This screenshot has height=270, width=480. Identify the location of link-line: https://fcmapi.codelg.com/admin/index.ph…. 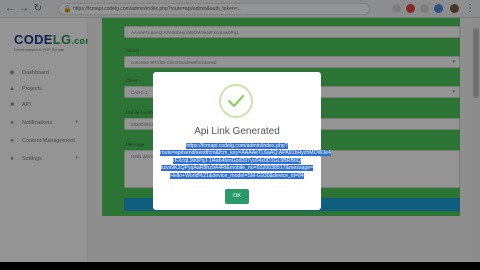
(237, 146).